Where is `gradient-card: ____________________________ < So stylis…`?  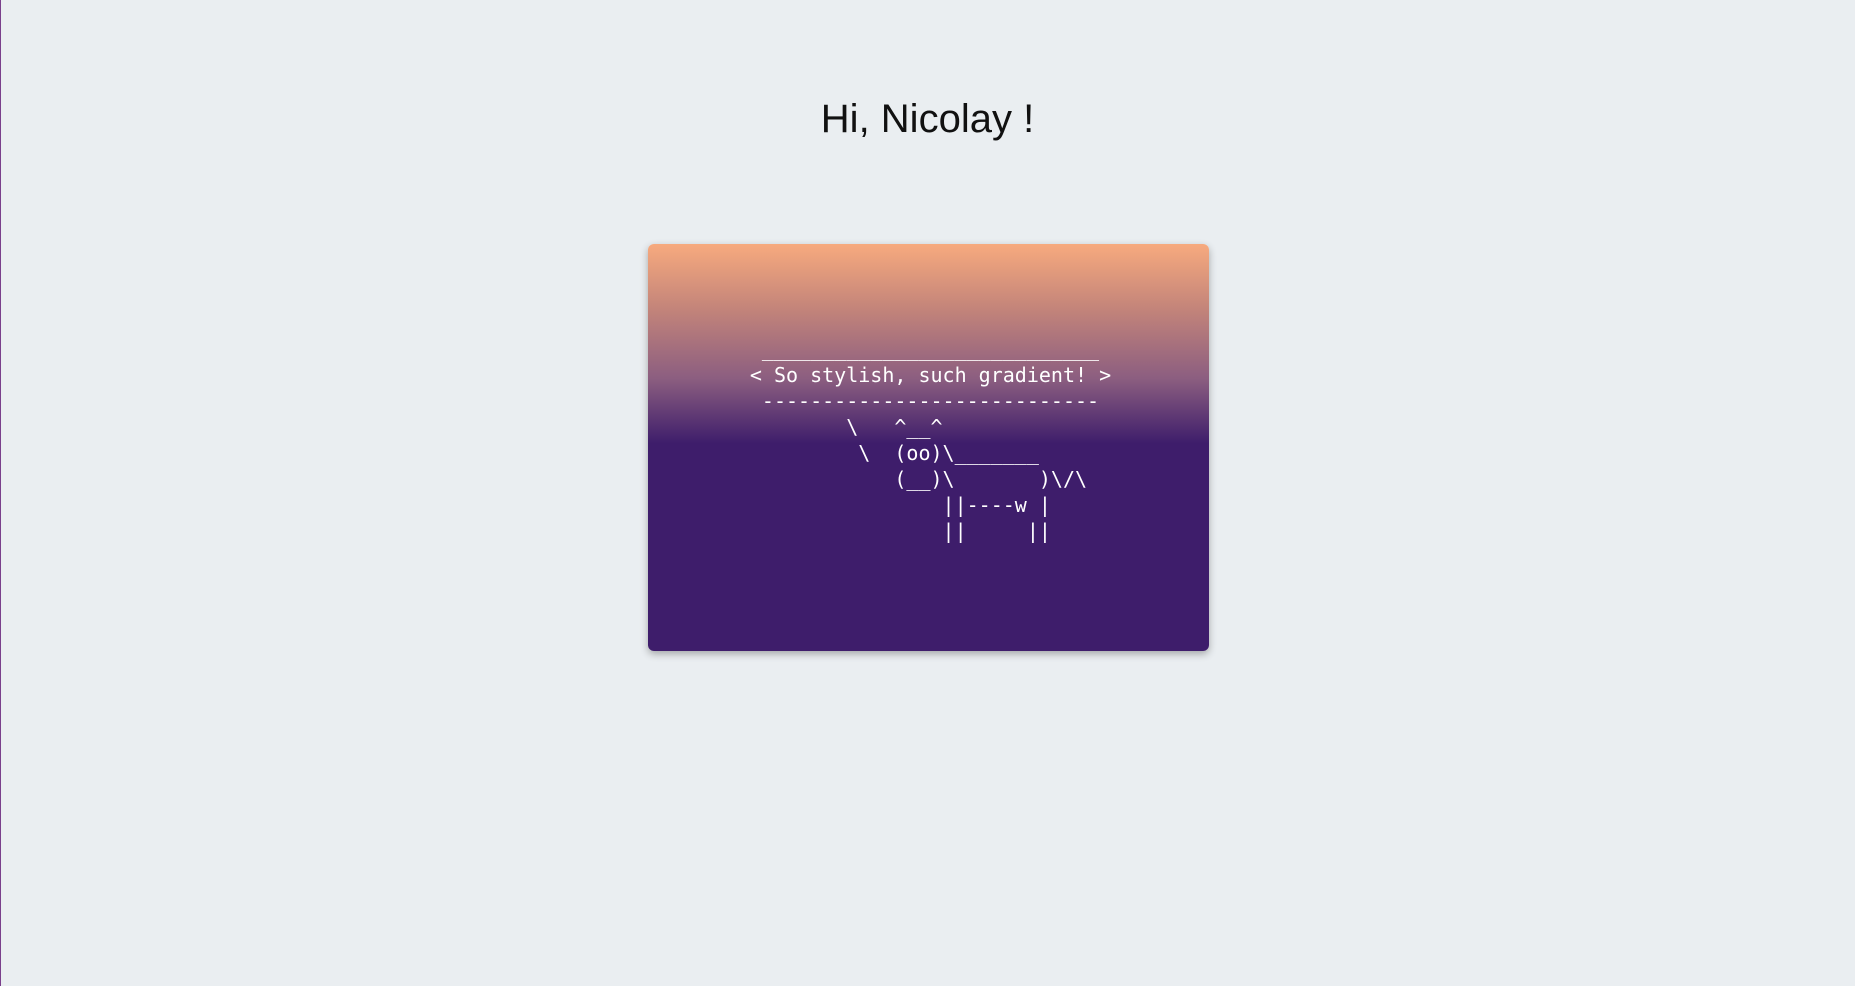 gradient-card: ____________________________ < So stylis… is located at coordinates (928, 447).